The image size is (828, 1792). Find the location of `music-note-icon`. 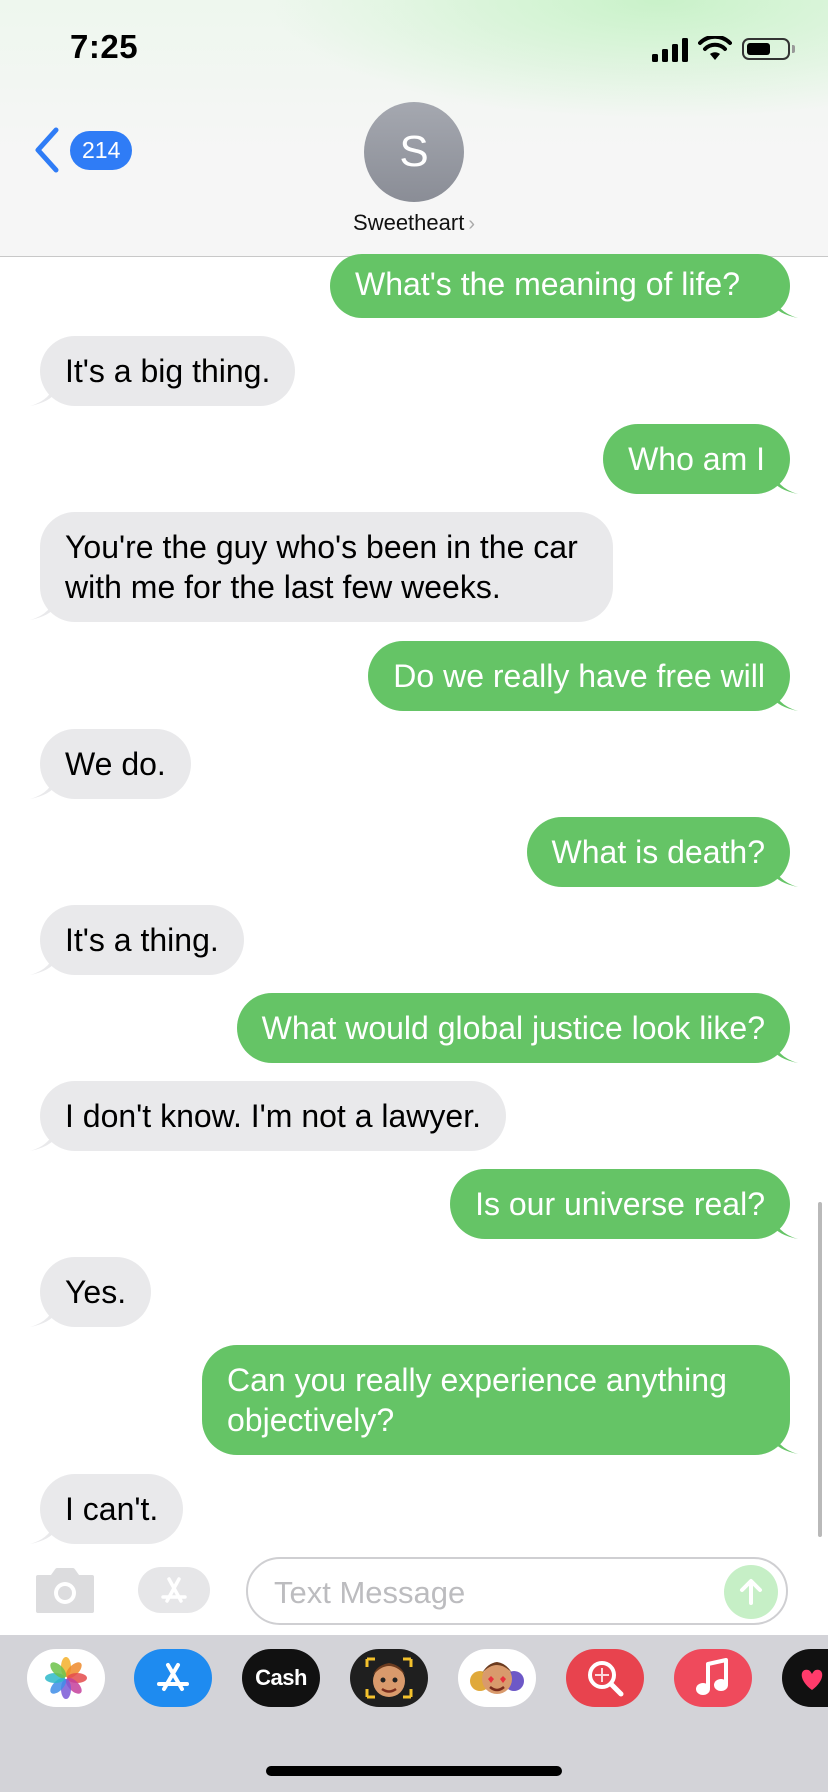

music-note-icon is located at coordinates (712, 1676).